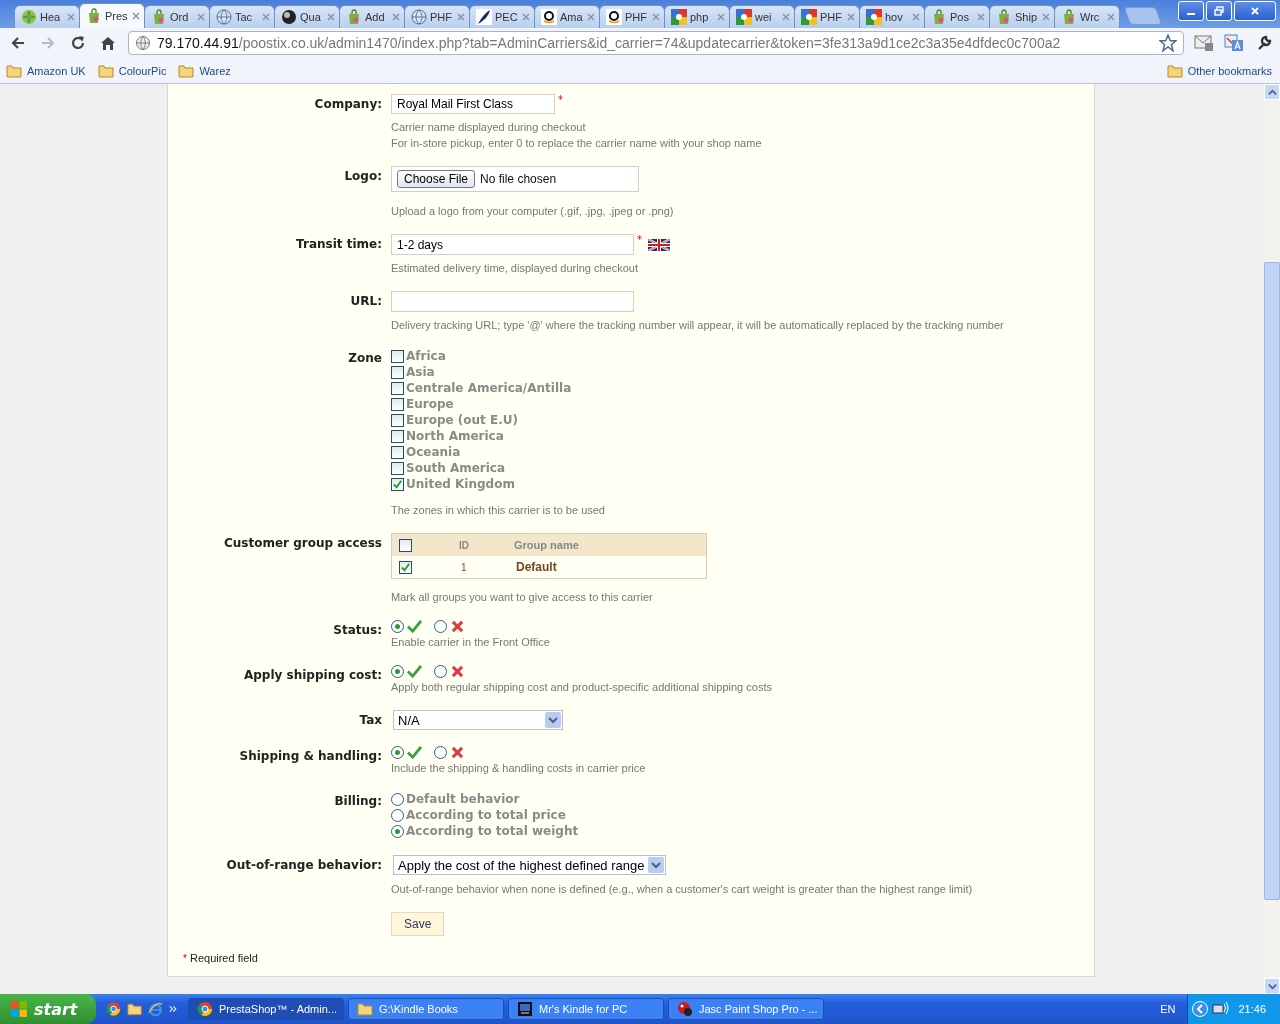  I want to click on star-icon, so click(1168, 43).